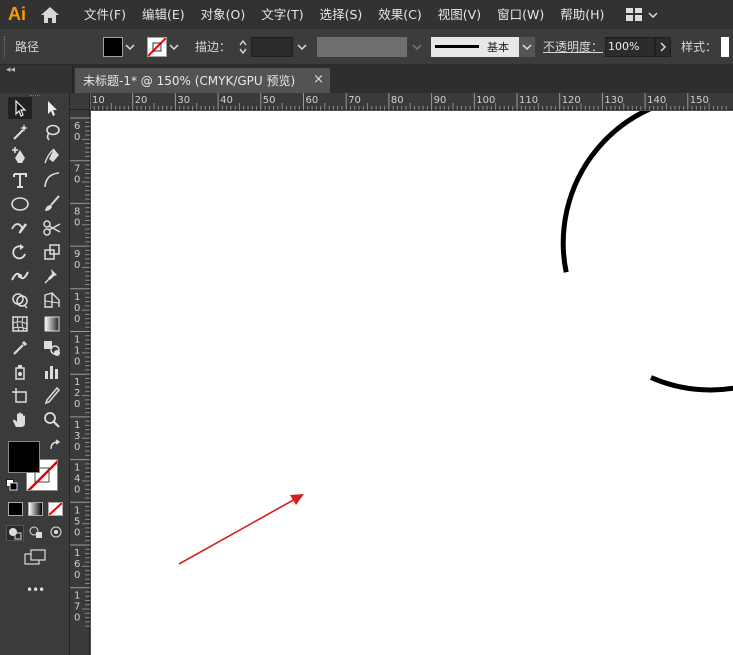 The image size is (733, 655). I want to click on scale-tool, so click(52, 252).